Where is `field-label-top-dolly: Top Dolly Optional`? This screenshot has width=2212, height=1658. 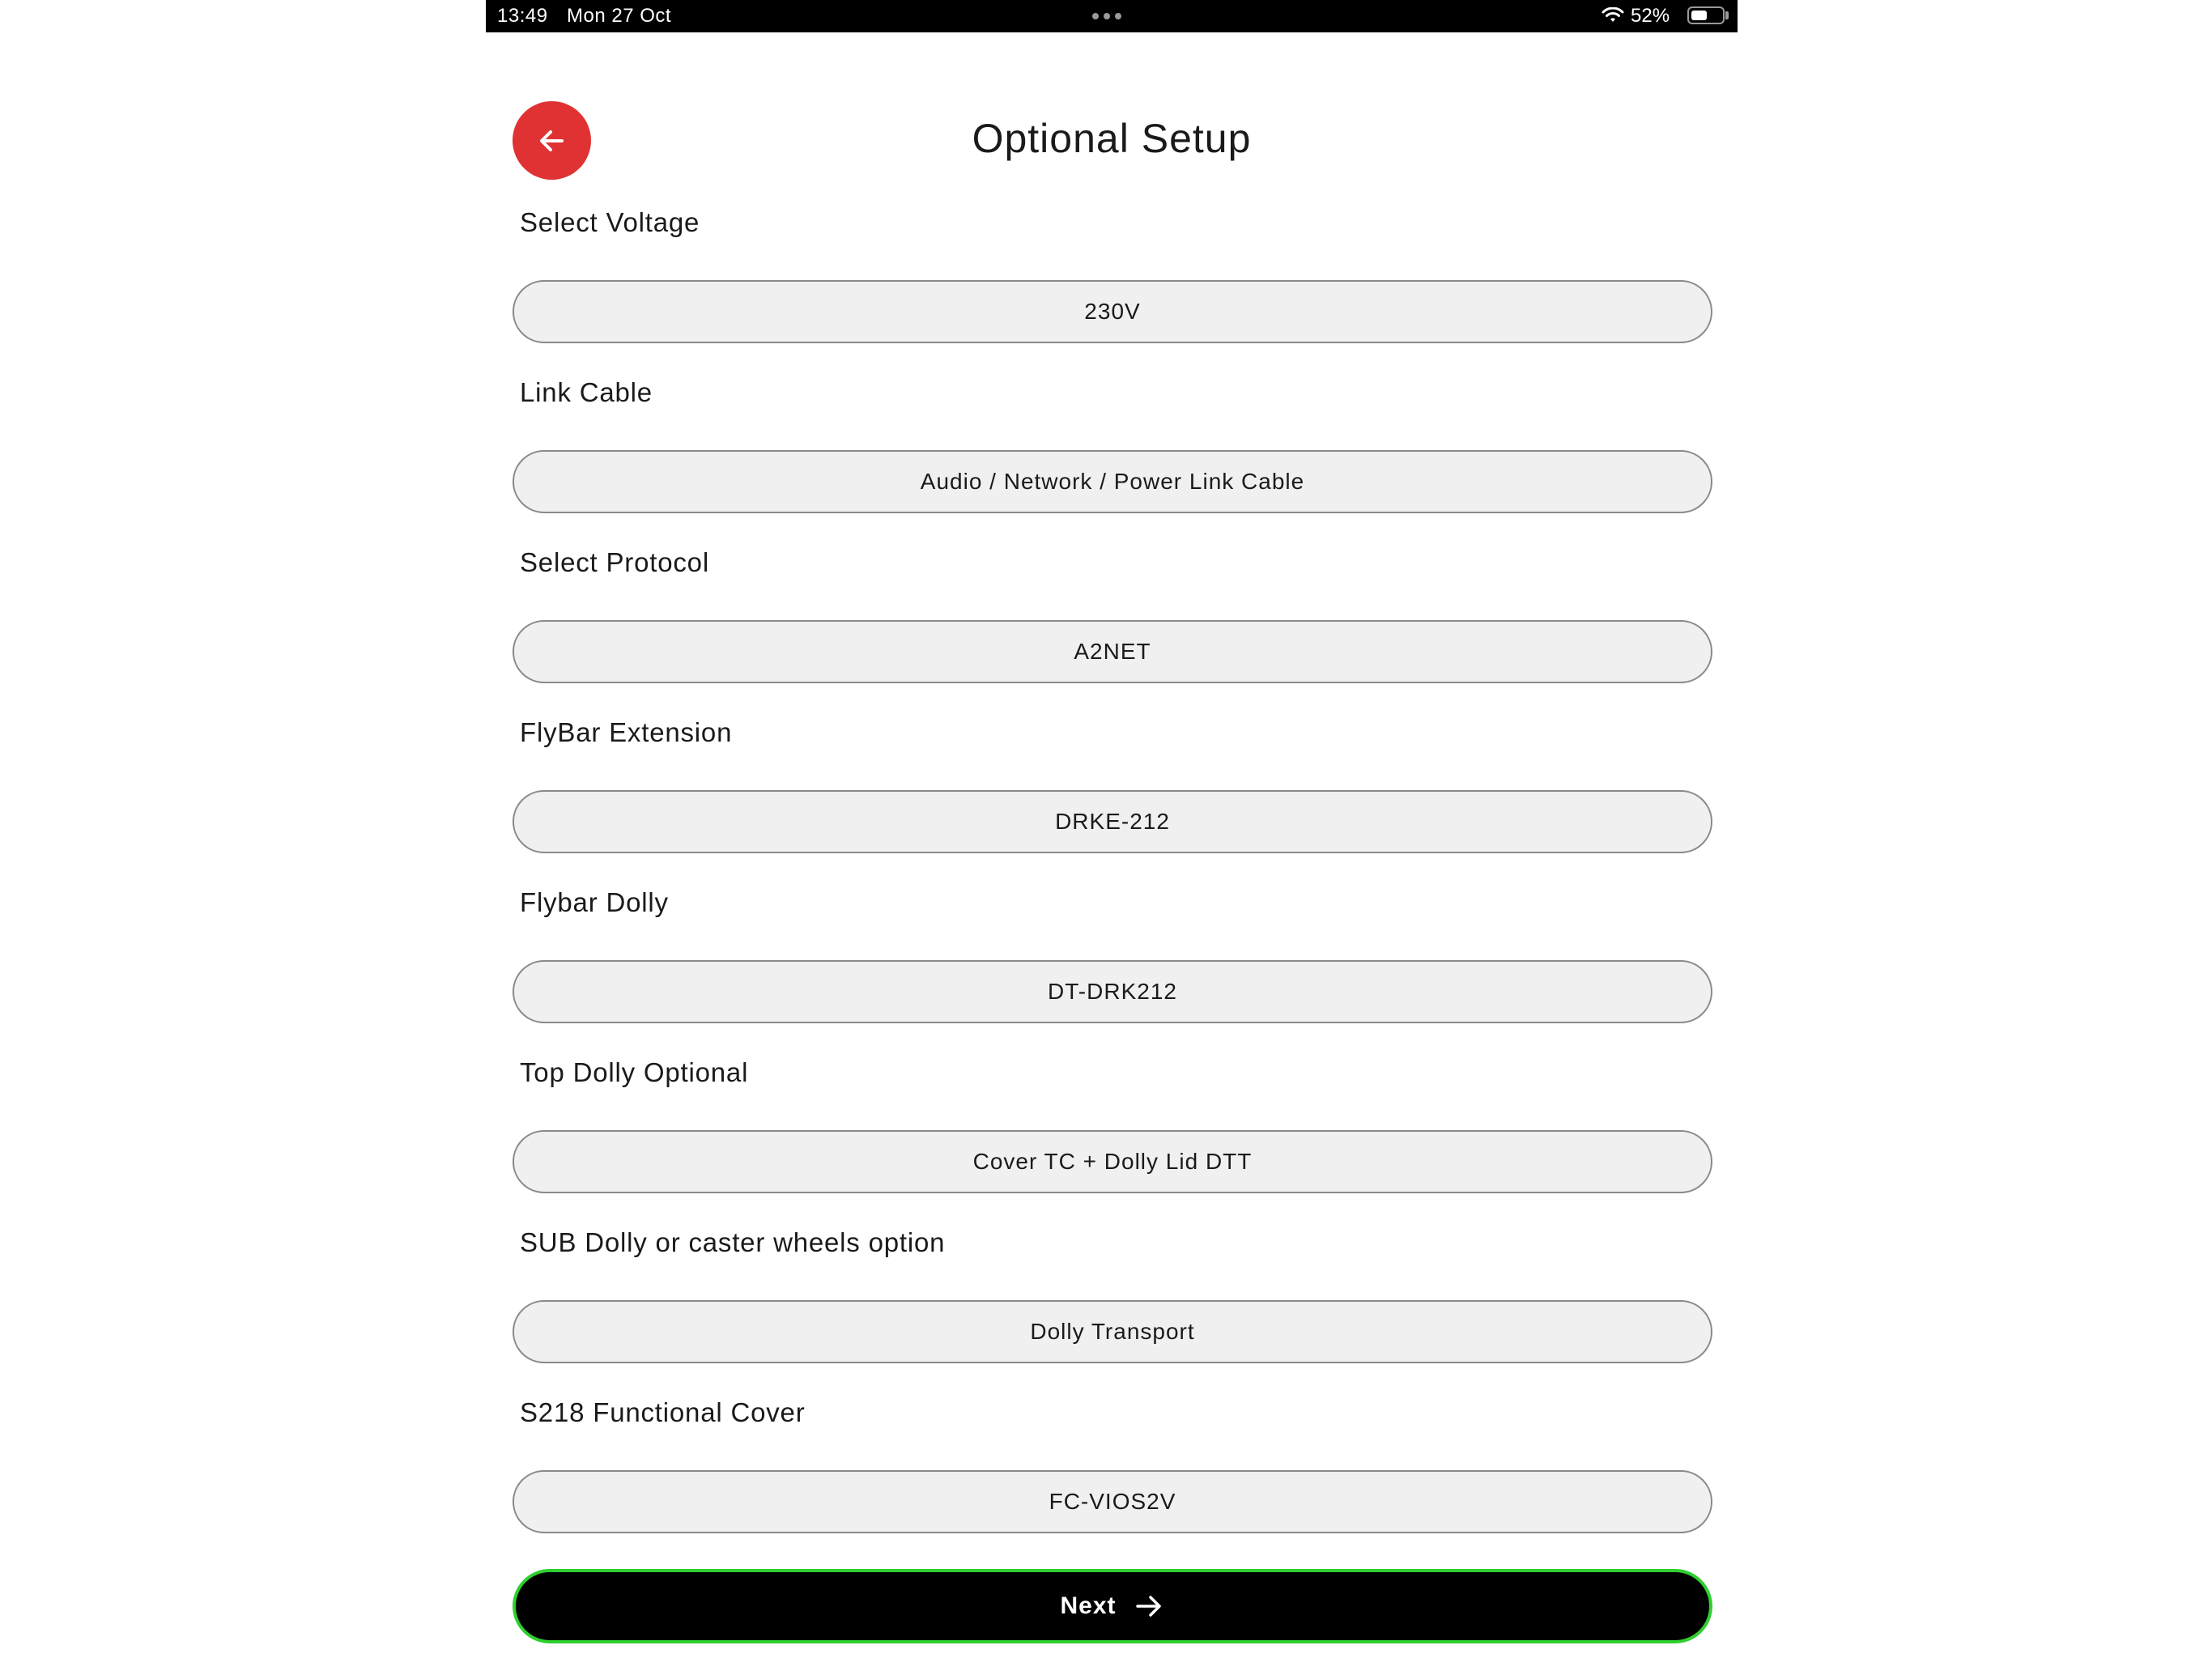
field-label-top-dolly: Top Dolly Optional is located at coordinates (635, 1072).